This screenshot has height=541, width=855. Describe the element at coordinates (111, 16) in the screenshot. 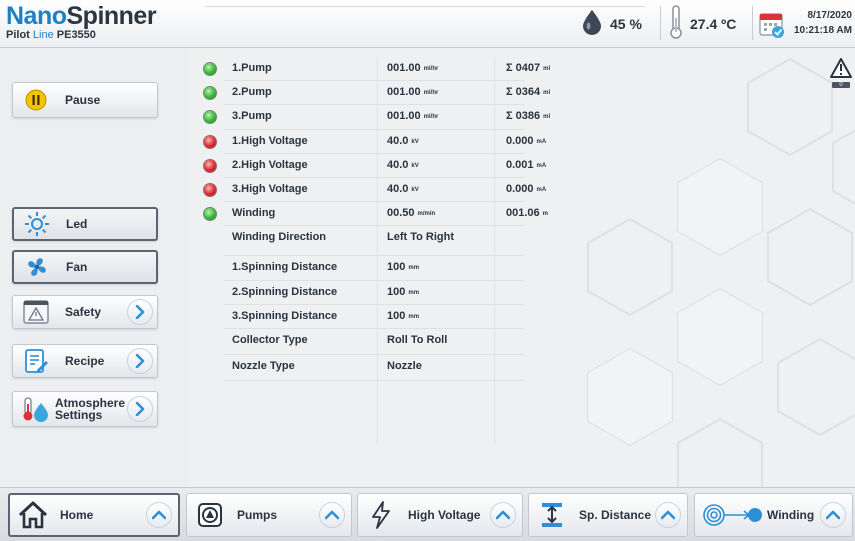

I see `brand-spinner: Spinner` at that location.